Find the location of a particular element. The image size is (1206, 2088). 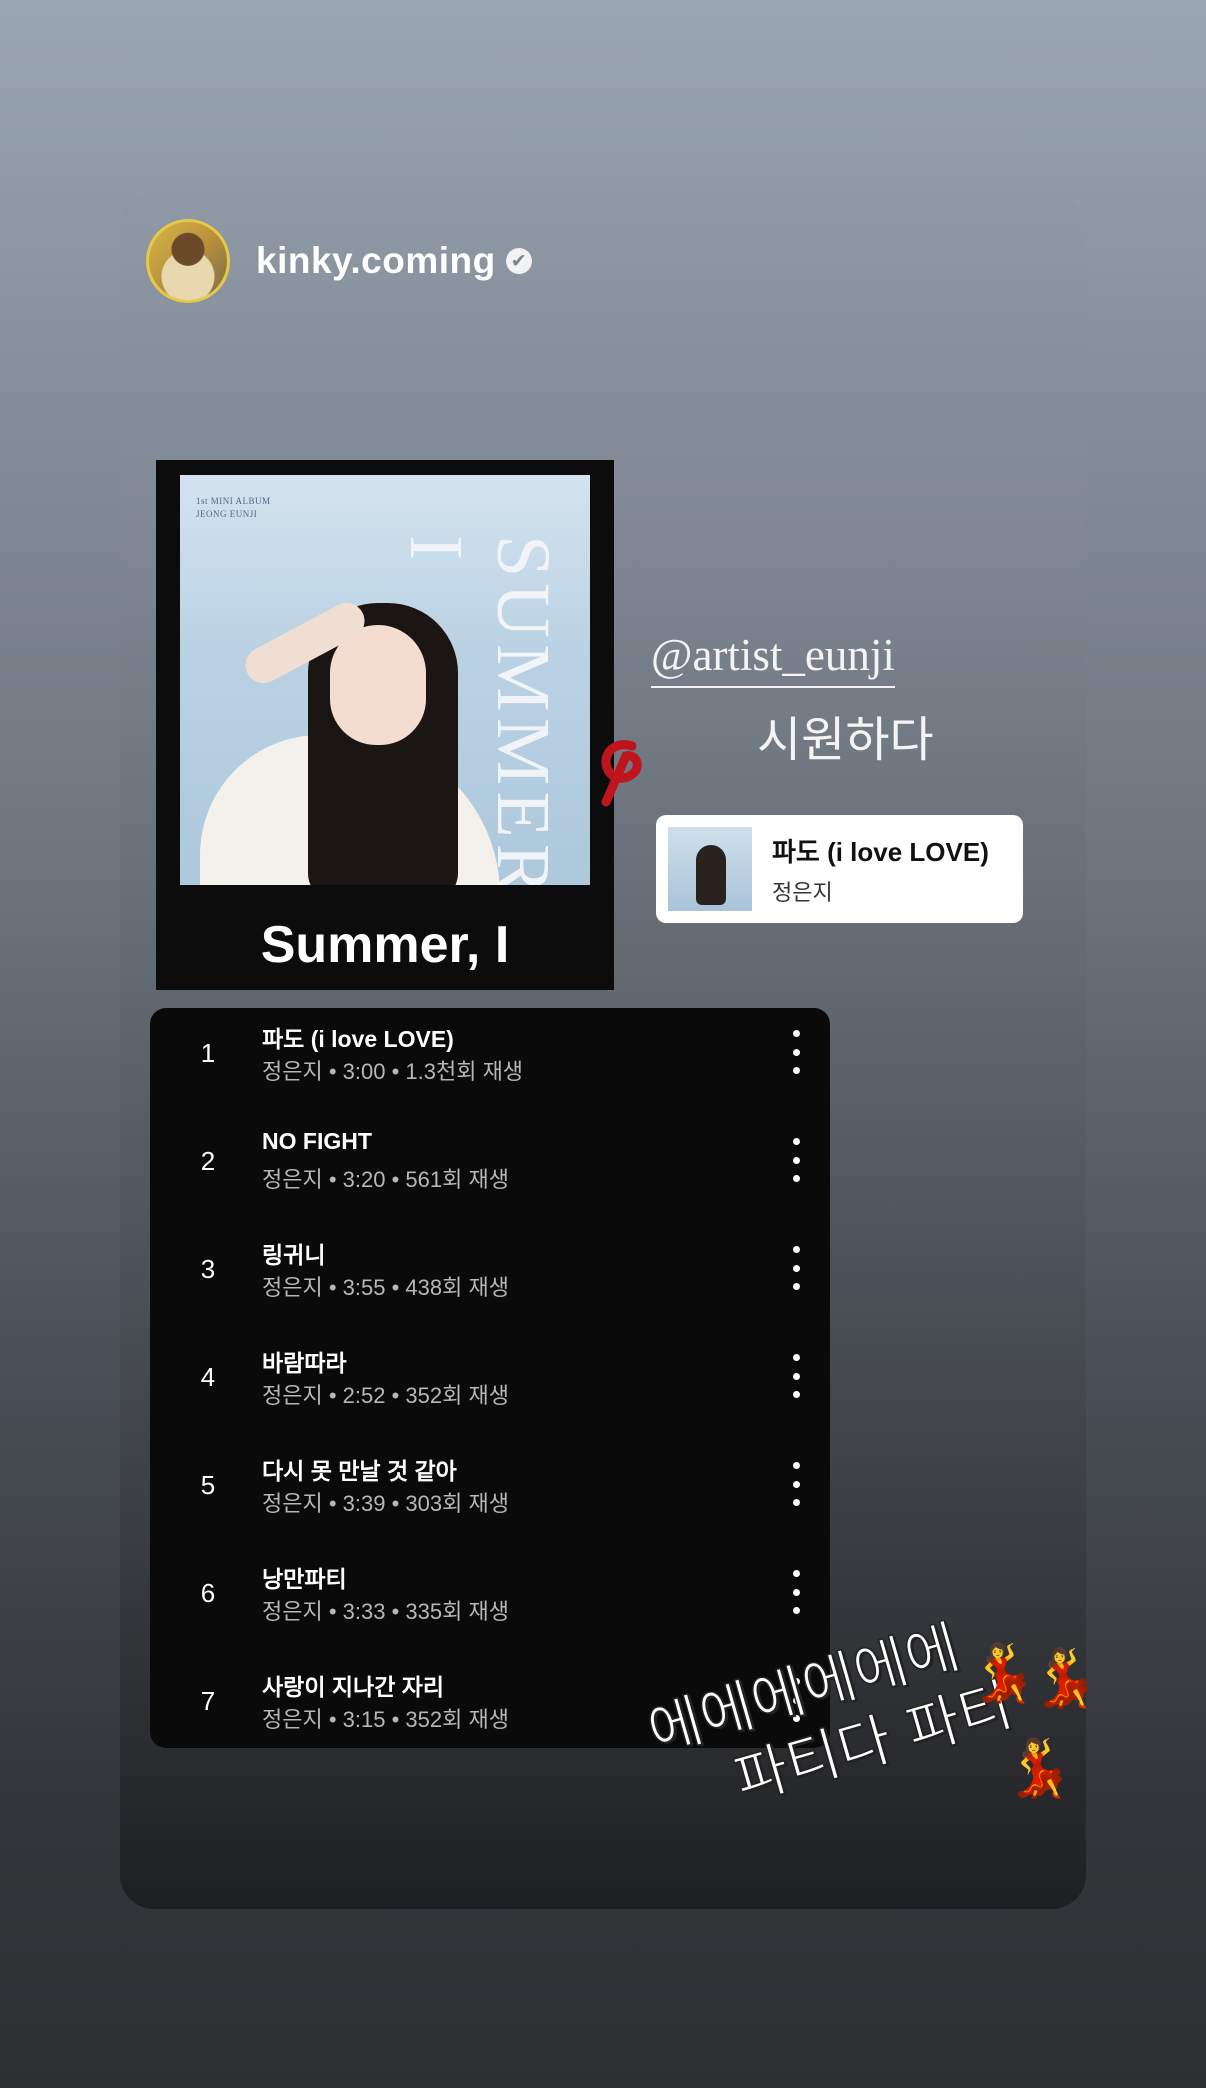

track-row: 5 다시 못 만날 것 같아 정은지 • 3:39 • 303회 재생 is located at coordinates (490, 1494).